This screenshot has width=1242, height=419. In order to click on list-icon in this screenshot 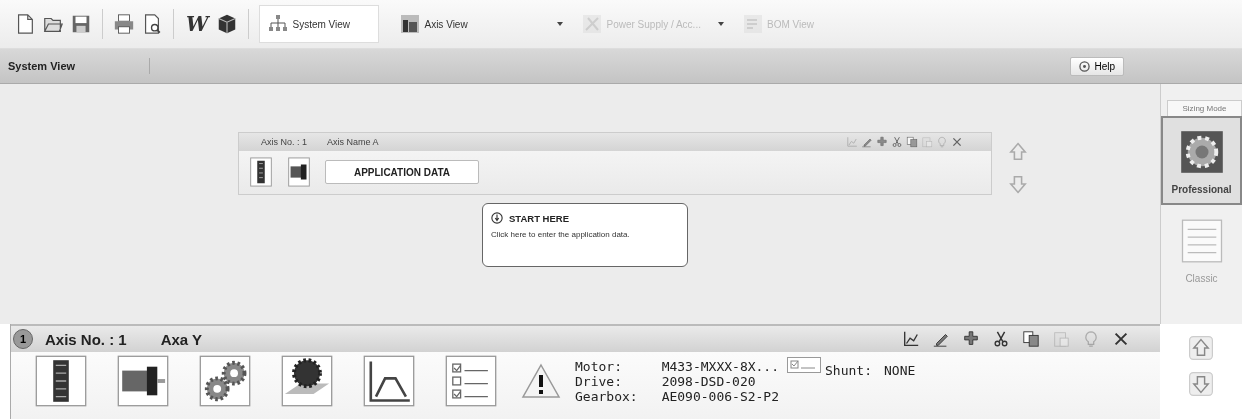, I will do `click(752, 24)`.